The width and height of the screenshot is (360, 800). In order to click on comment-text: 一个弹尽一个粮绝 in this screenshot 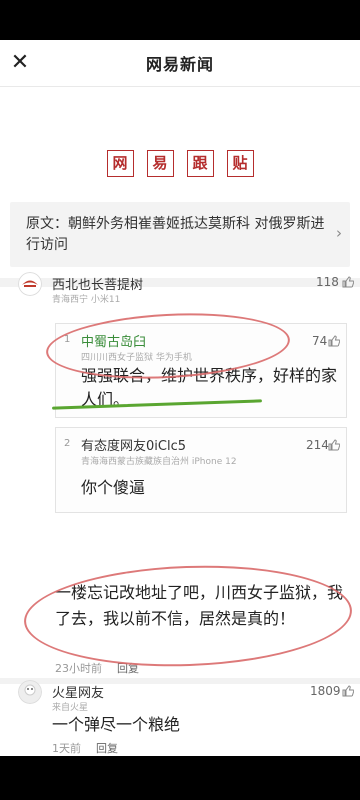, I will do `click(116, 724)`.